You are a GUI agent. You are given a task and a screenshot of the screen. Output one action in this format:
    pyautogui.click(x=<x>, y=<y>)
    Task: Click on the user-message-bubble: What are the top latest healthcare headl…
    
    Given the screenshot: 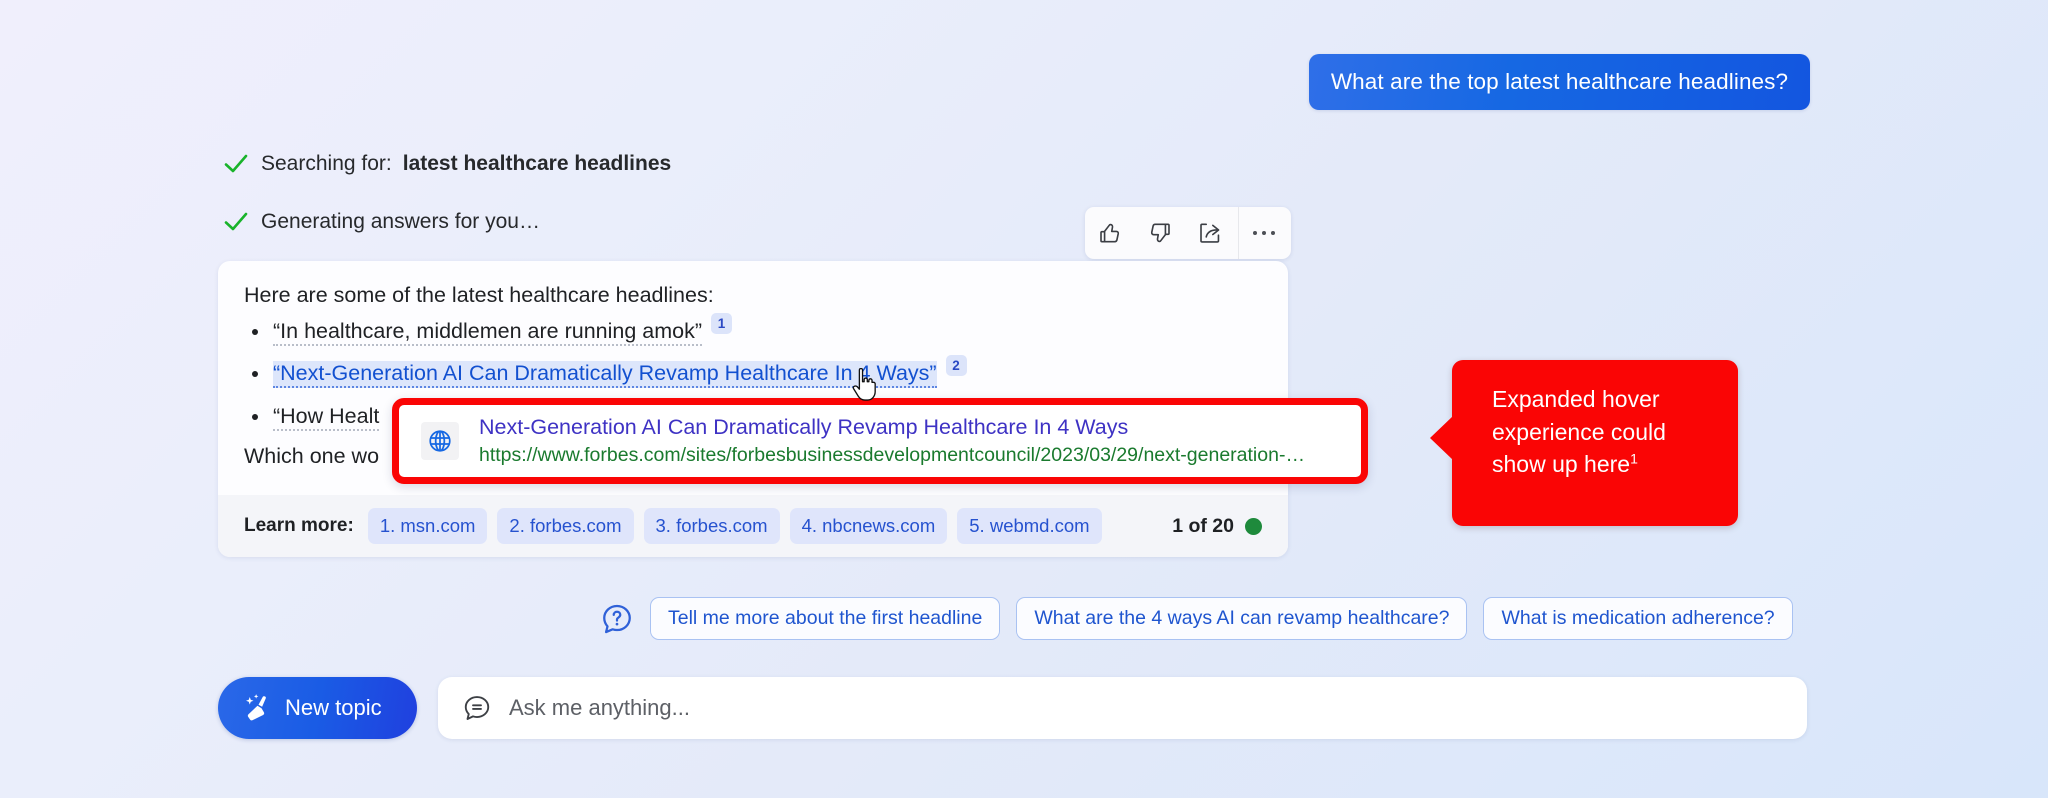 What is the action you would take?
    pyautogui.click(x=1559, y=82)
    